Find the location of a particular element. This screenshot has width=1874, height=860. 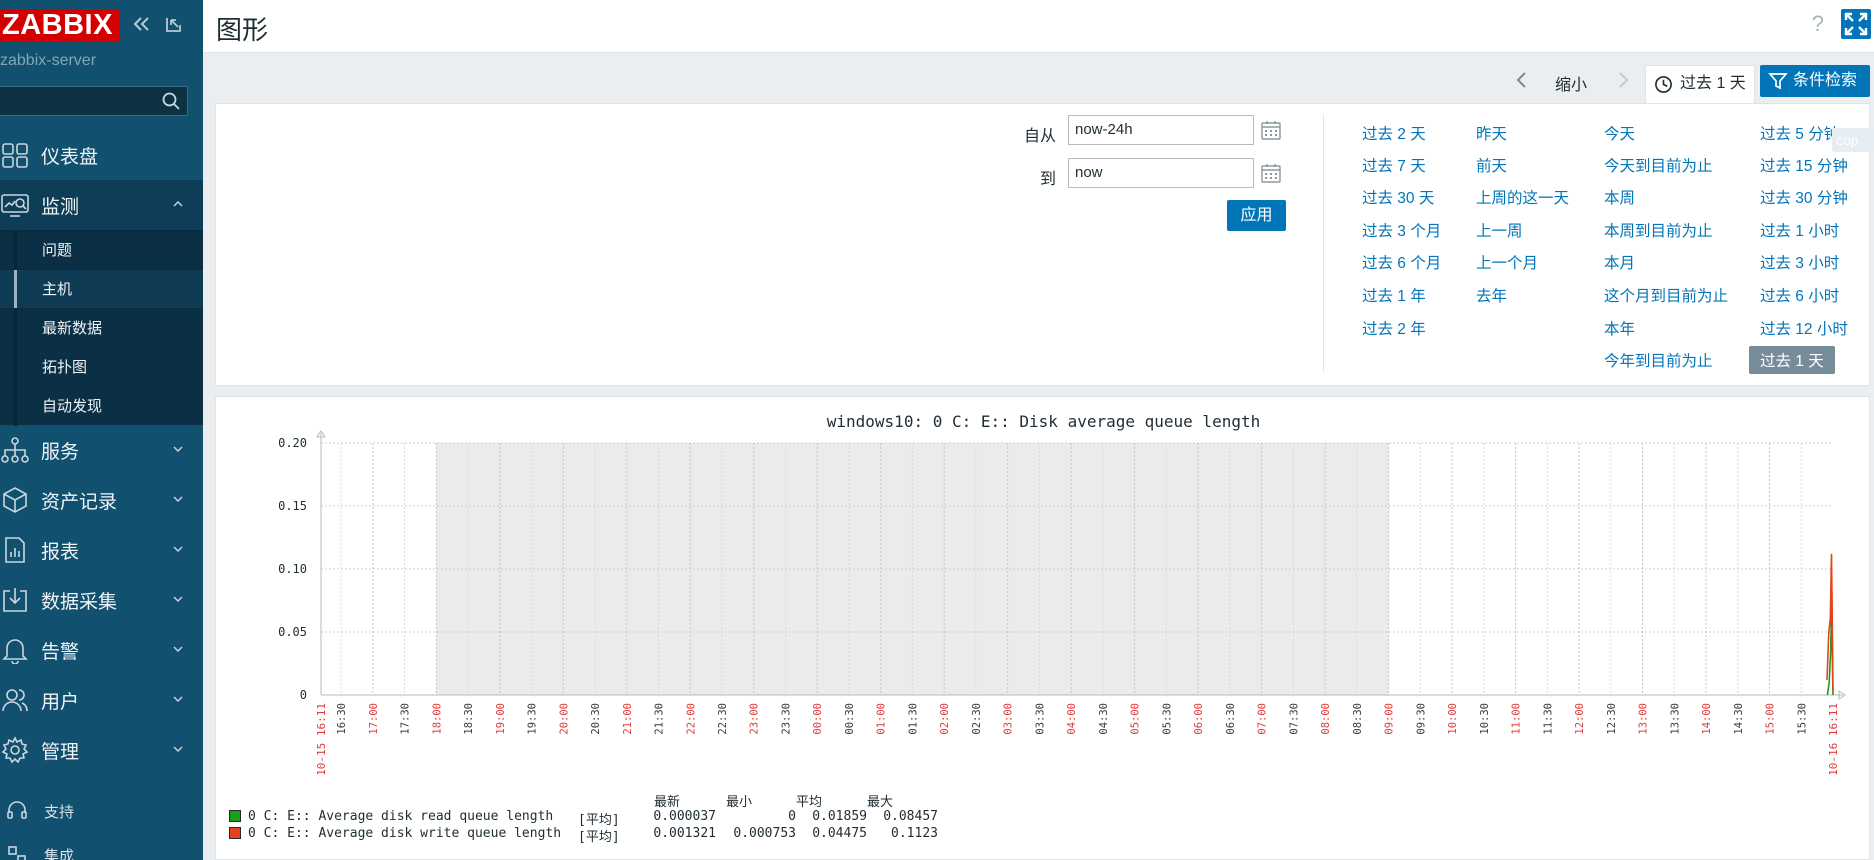

menu-monitoring: 监测 is located at coordinates (101, 205).